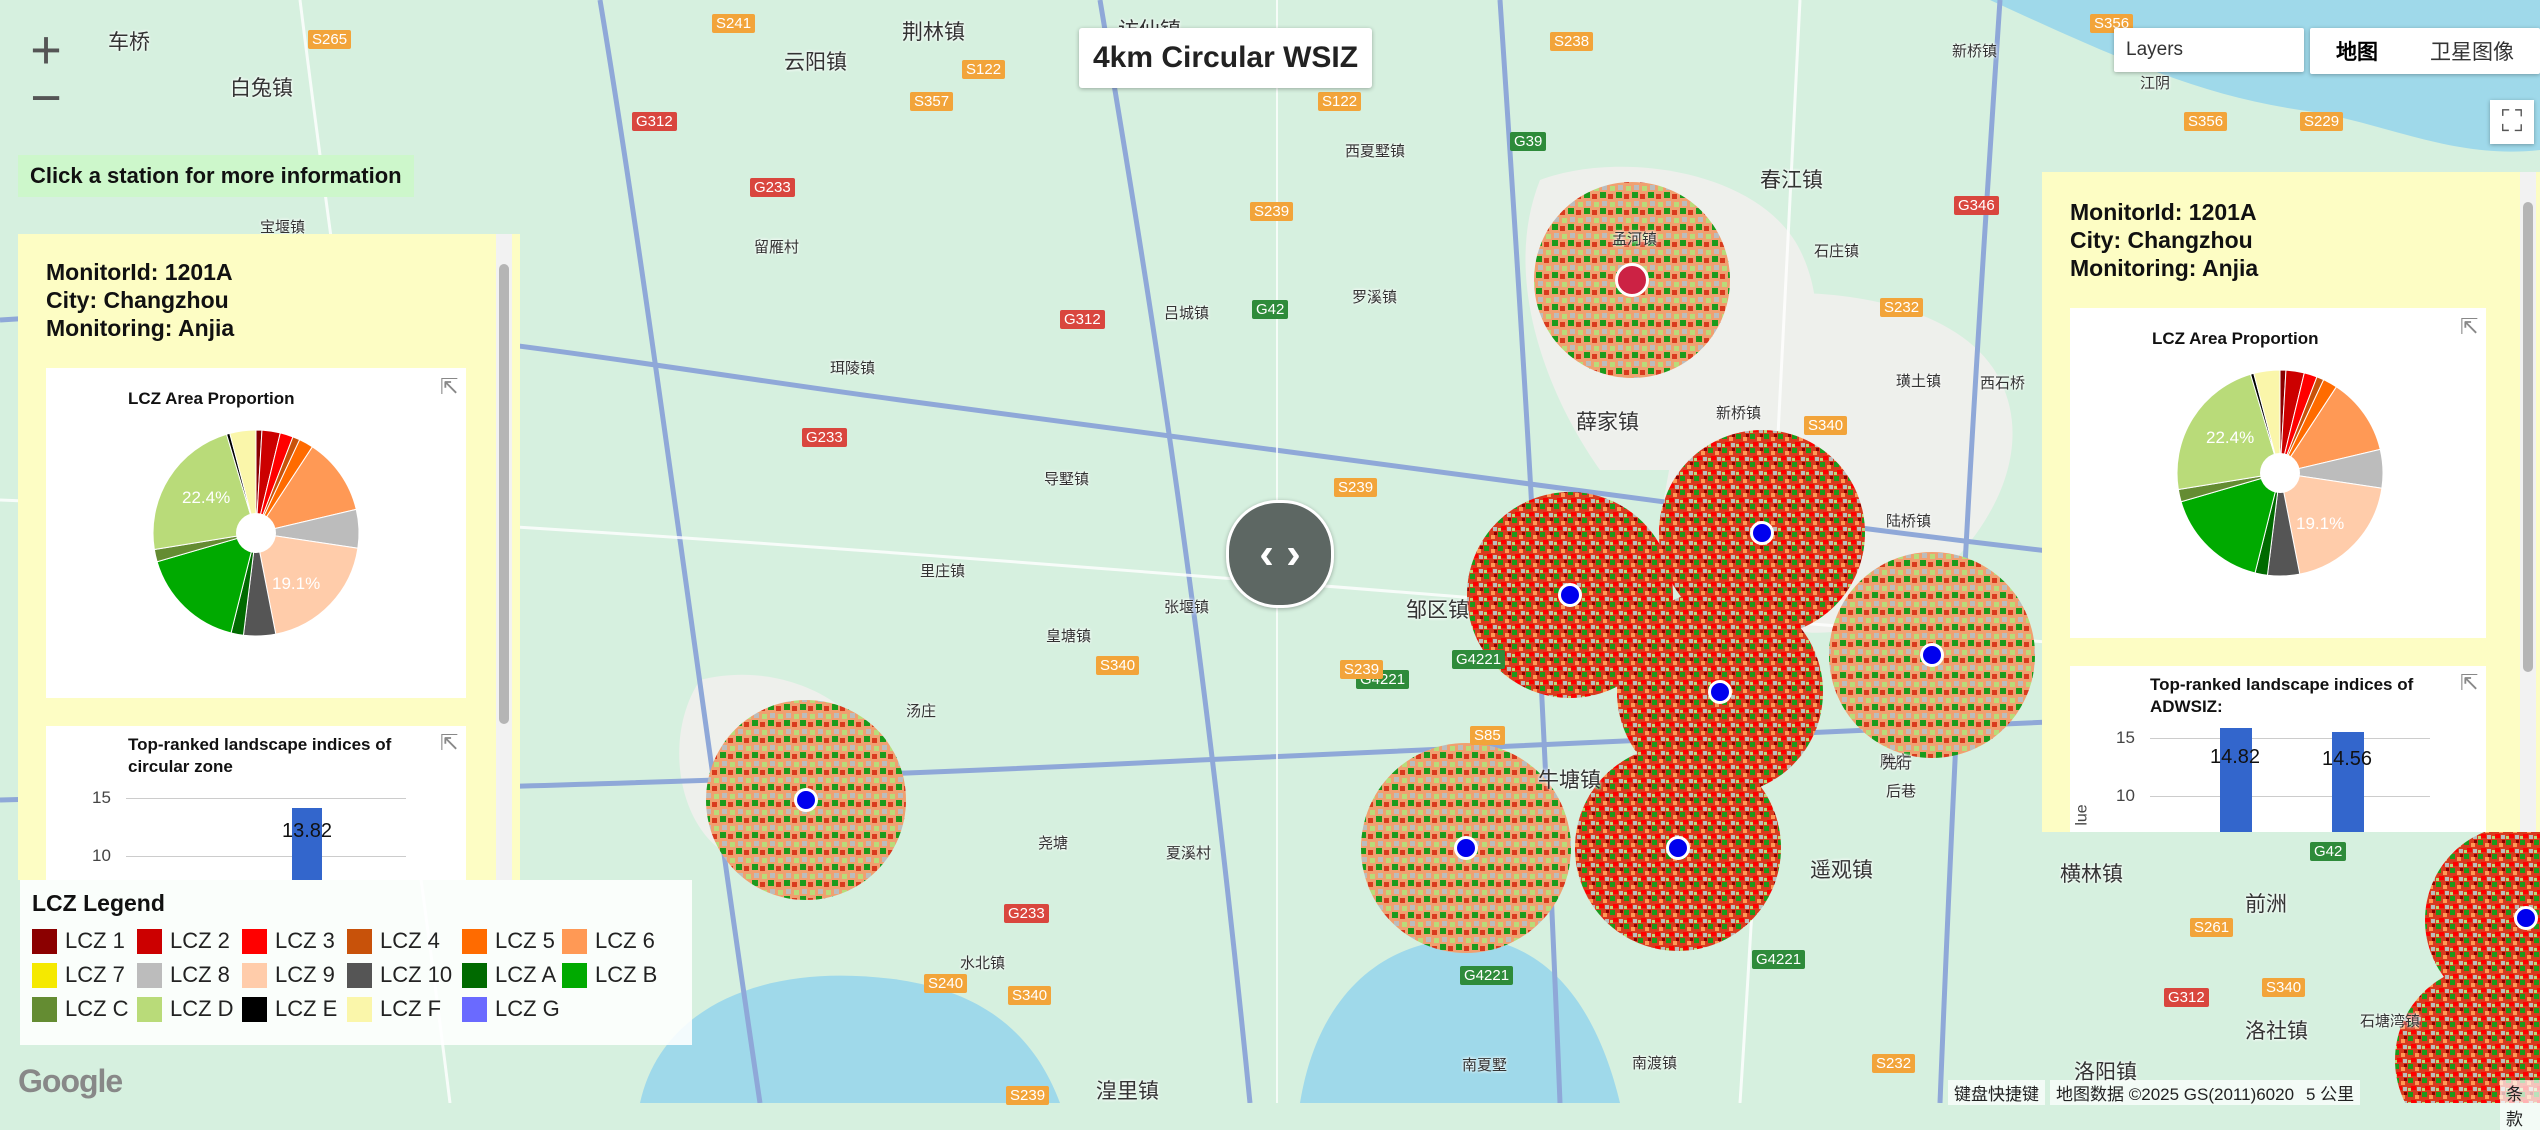 The height and width of the screenshot is (1130, 2540). Describe the element at coordinates (1187, 313) in the screenshot. I see `place-label: 吕城镇` at that location.